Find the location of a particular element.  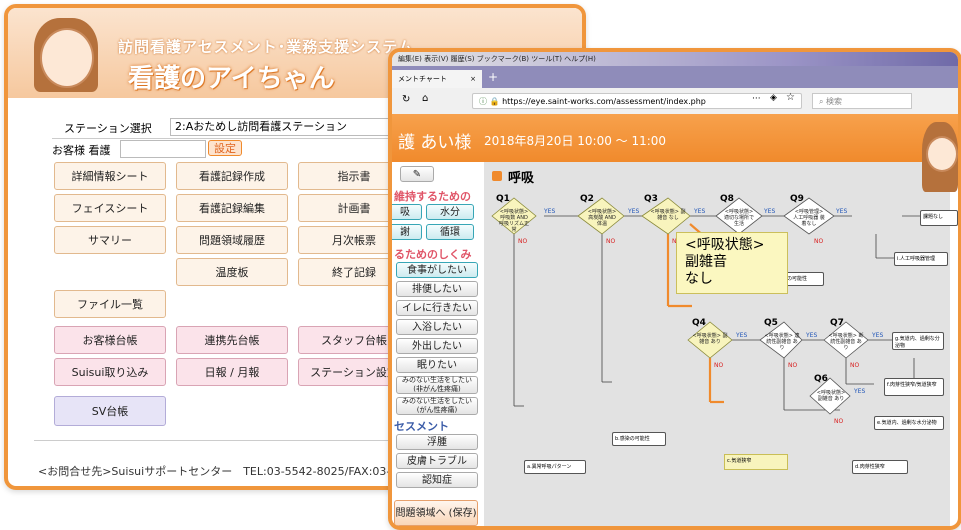

sidebar-item-eat: 食事がしたい is located at coordinates (437, 270).